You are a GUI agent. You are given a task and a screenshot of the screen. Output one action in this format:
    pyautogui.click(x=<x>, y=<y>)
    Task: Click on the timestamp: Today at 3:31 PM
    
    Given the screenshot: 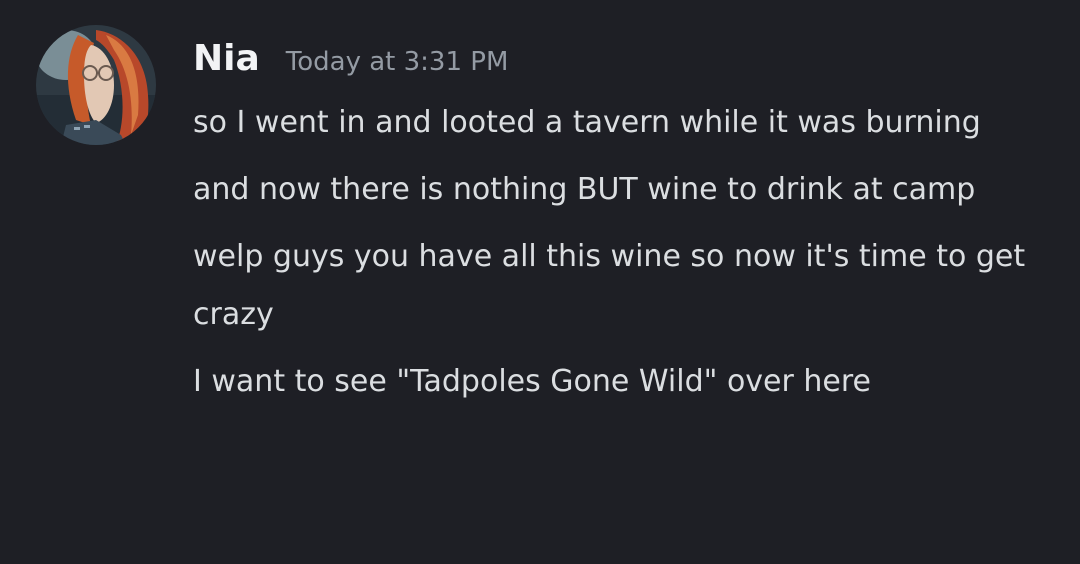 What is the action you would take?
    pyautogui.click(x=397, y=62)
    